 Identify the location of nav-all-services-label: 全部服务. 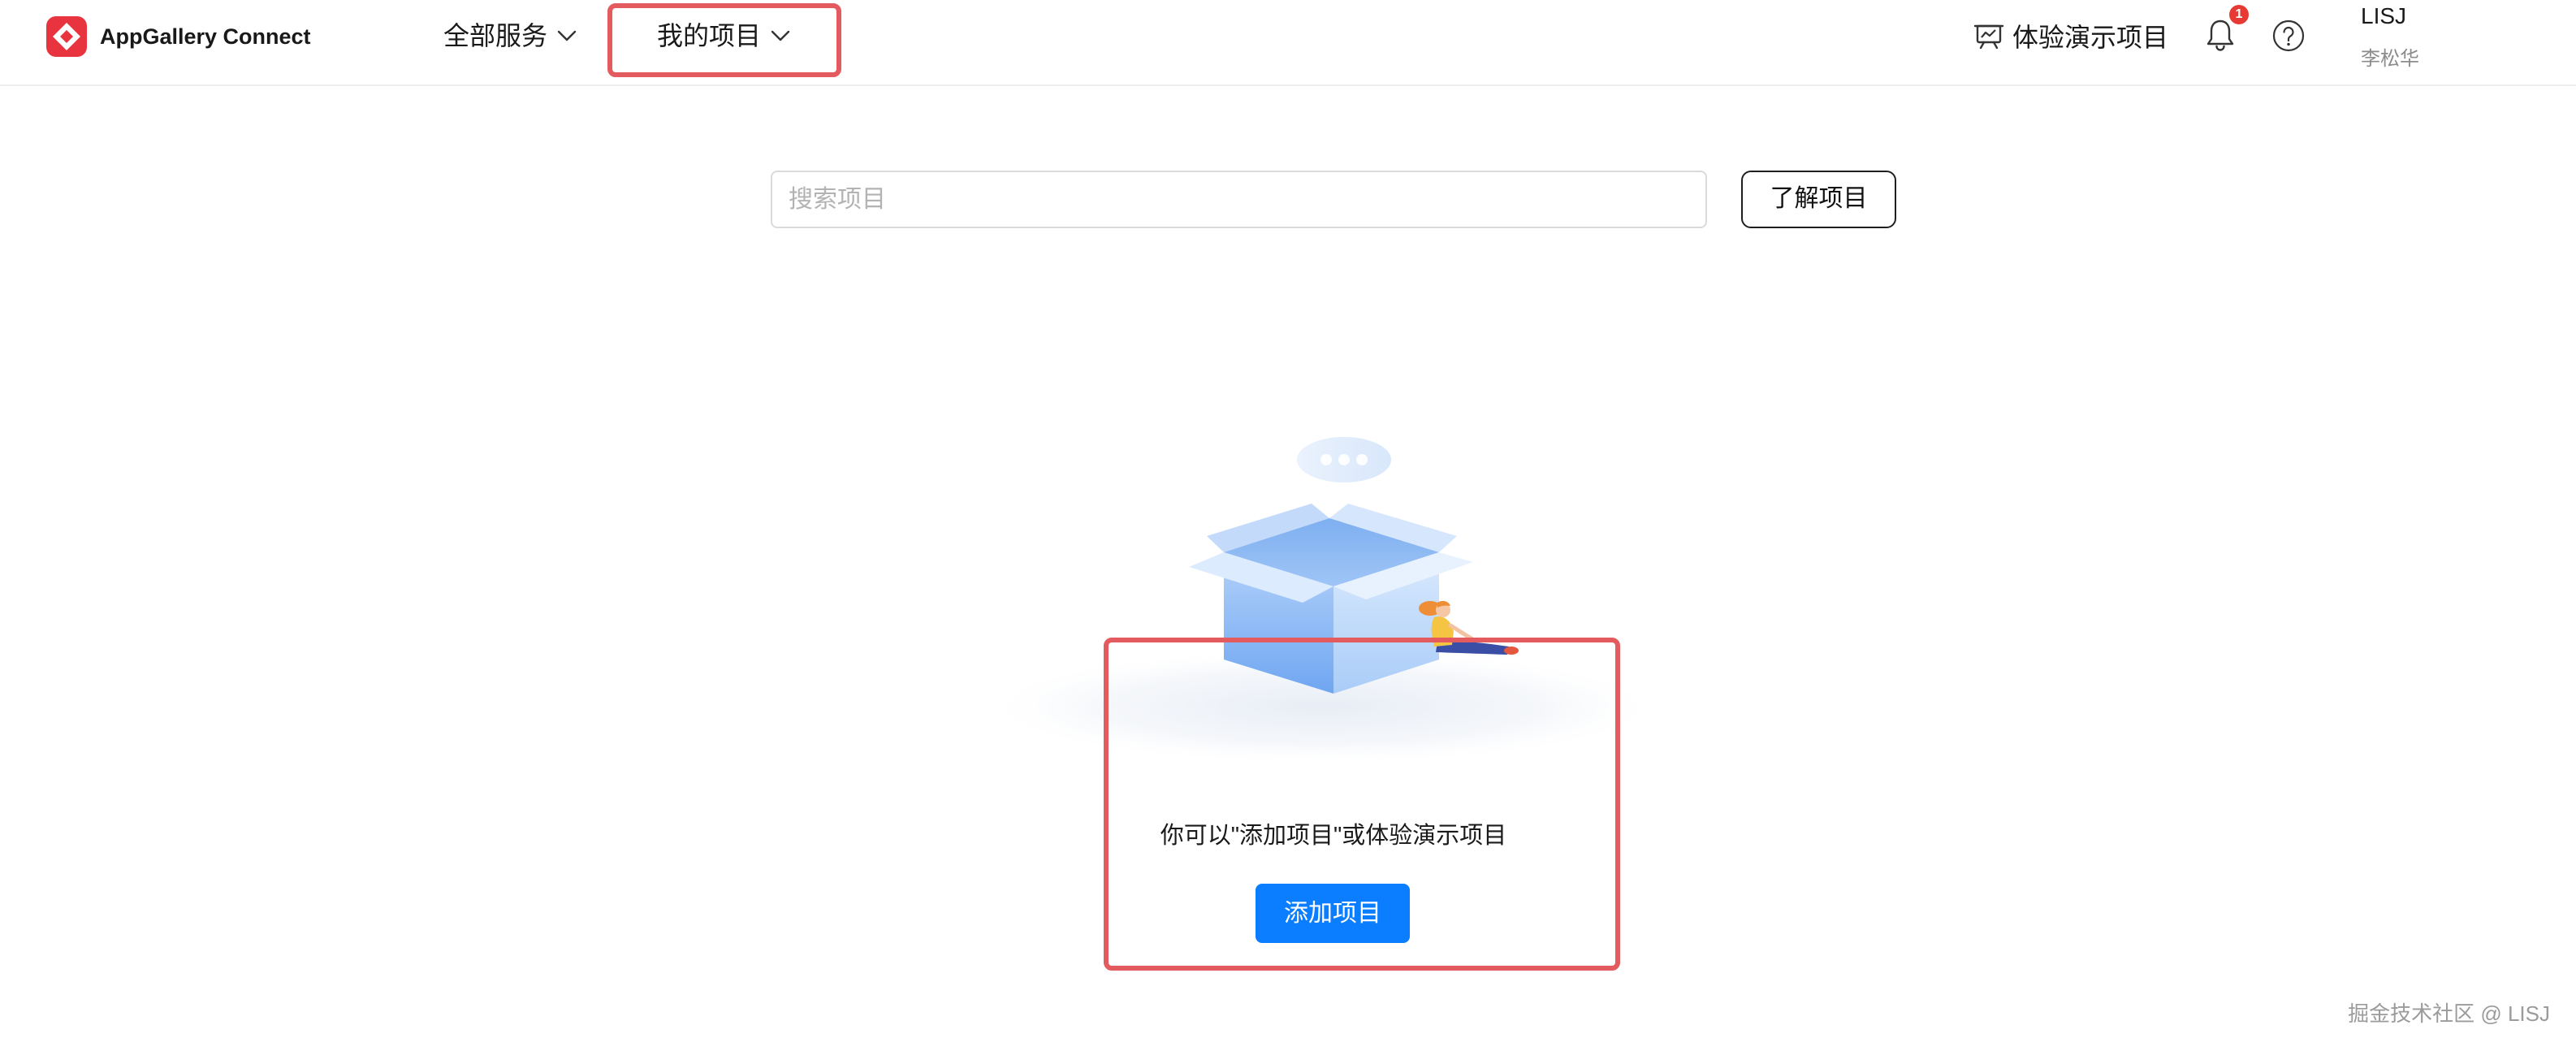
(496, 35).